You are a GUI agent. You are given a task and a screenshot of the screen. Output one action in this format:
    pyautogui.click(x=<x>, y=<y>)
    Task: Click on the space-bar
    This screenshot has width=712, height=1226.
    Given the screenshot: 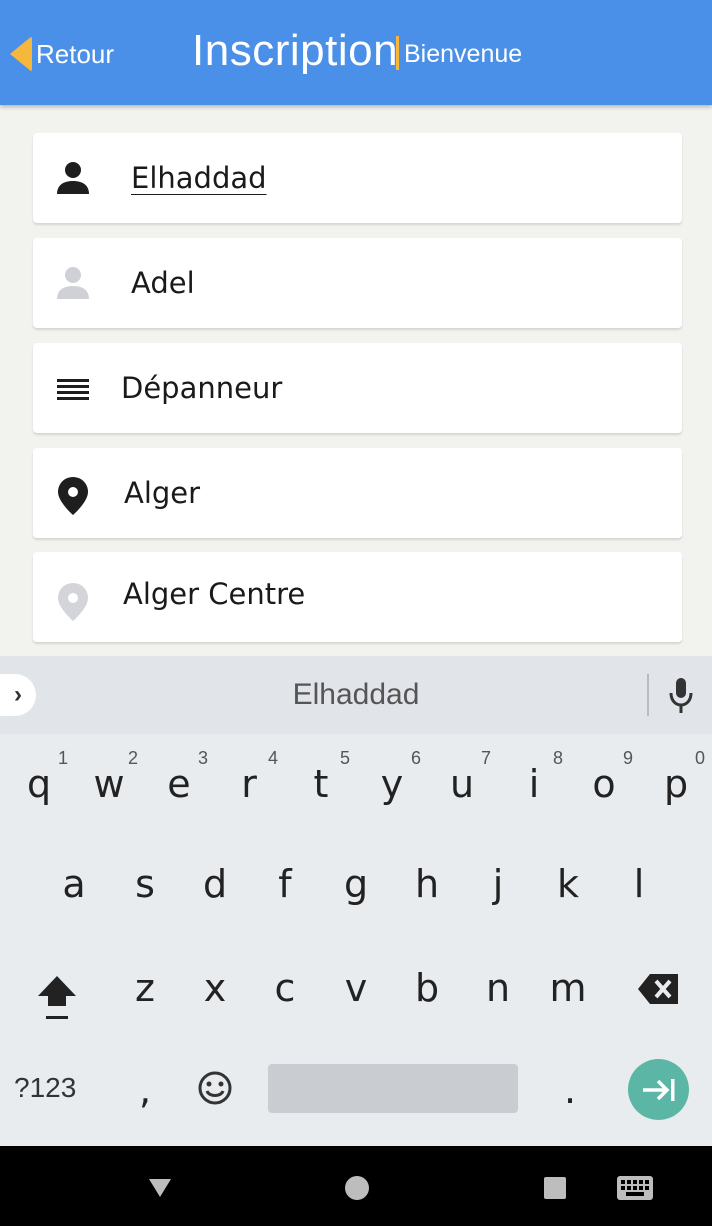 What is the action you would take?
    pyautogui.click(x=393, y=1088)
    